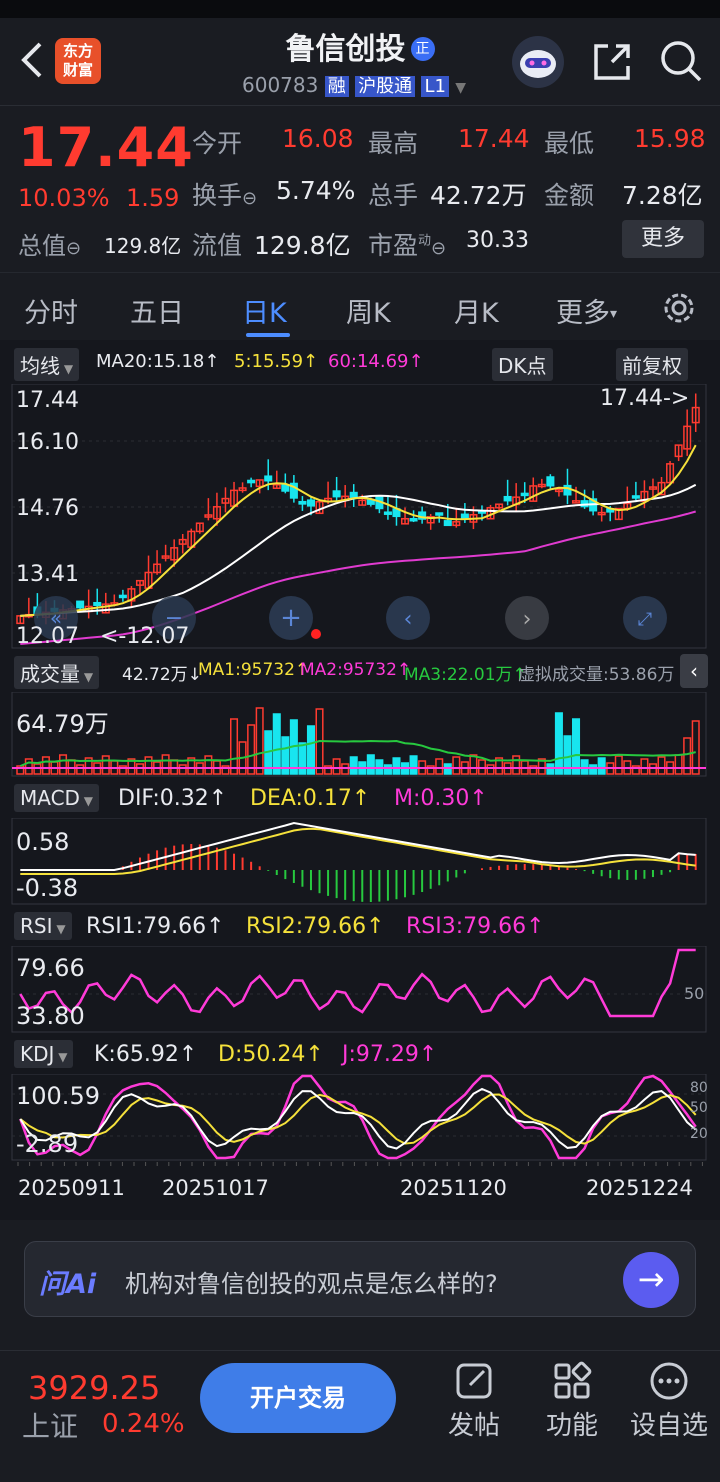 The width and height of the screenshot is (720, 1482). What do you see at coordinates (155, 926) in the screenshot?
I see `rsi1-label: RSI1:79.66↑` at bounding box center [155, 926].